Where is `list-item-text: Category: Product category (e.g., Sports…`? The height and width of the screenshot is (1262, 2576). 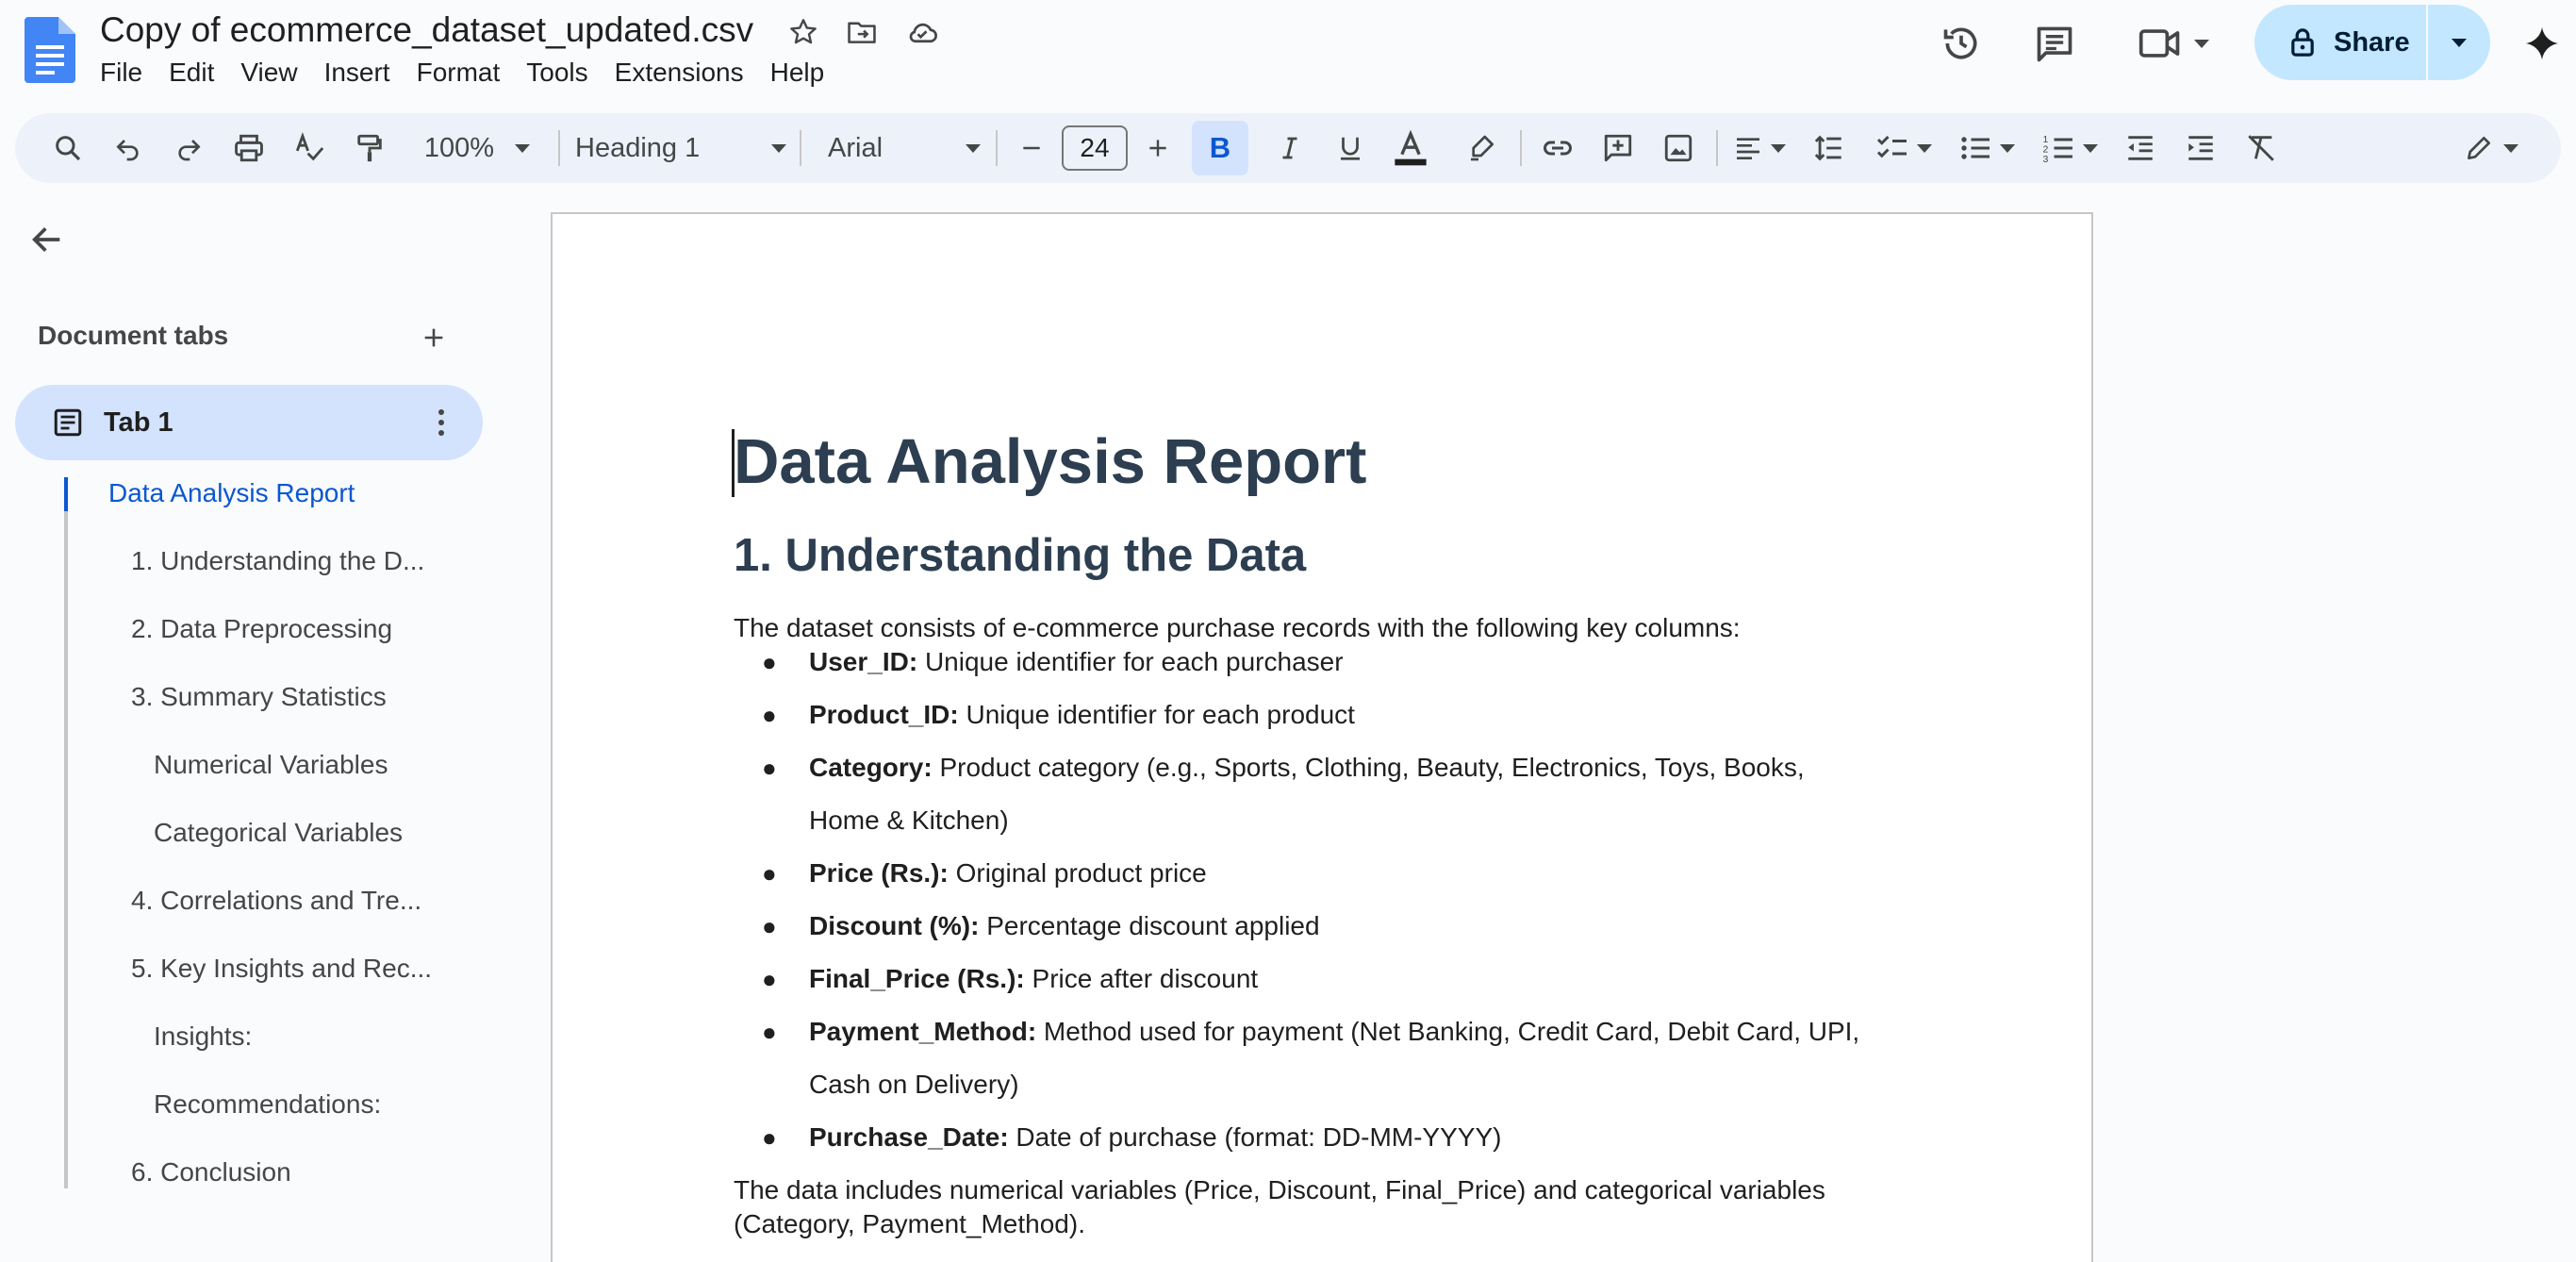 list-item-text: Category: Product category (e.g., Sports… is located at coordinates (1307, 767).